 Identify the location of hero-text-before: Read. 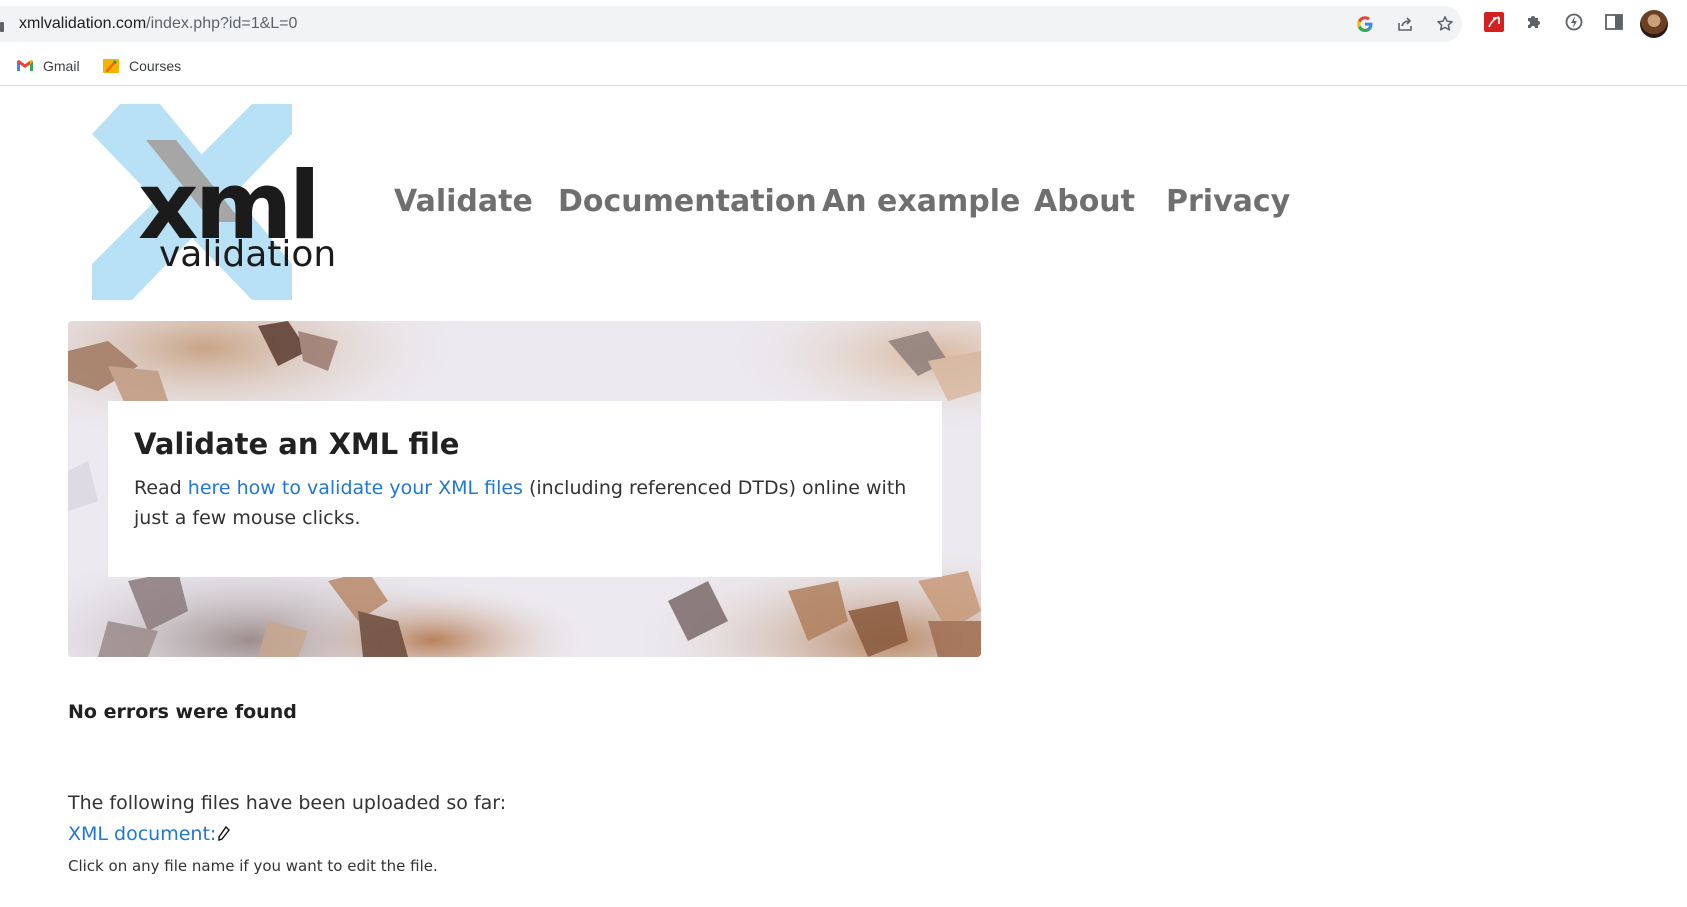
(161, 488).